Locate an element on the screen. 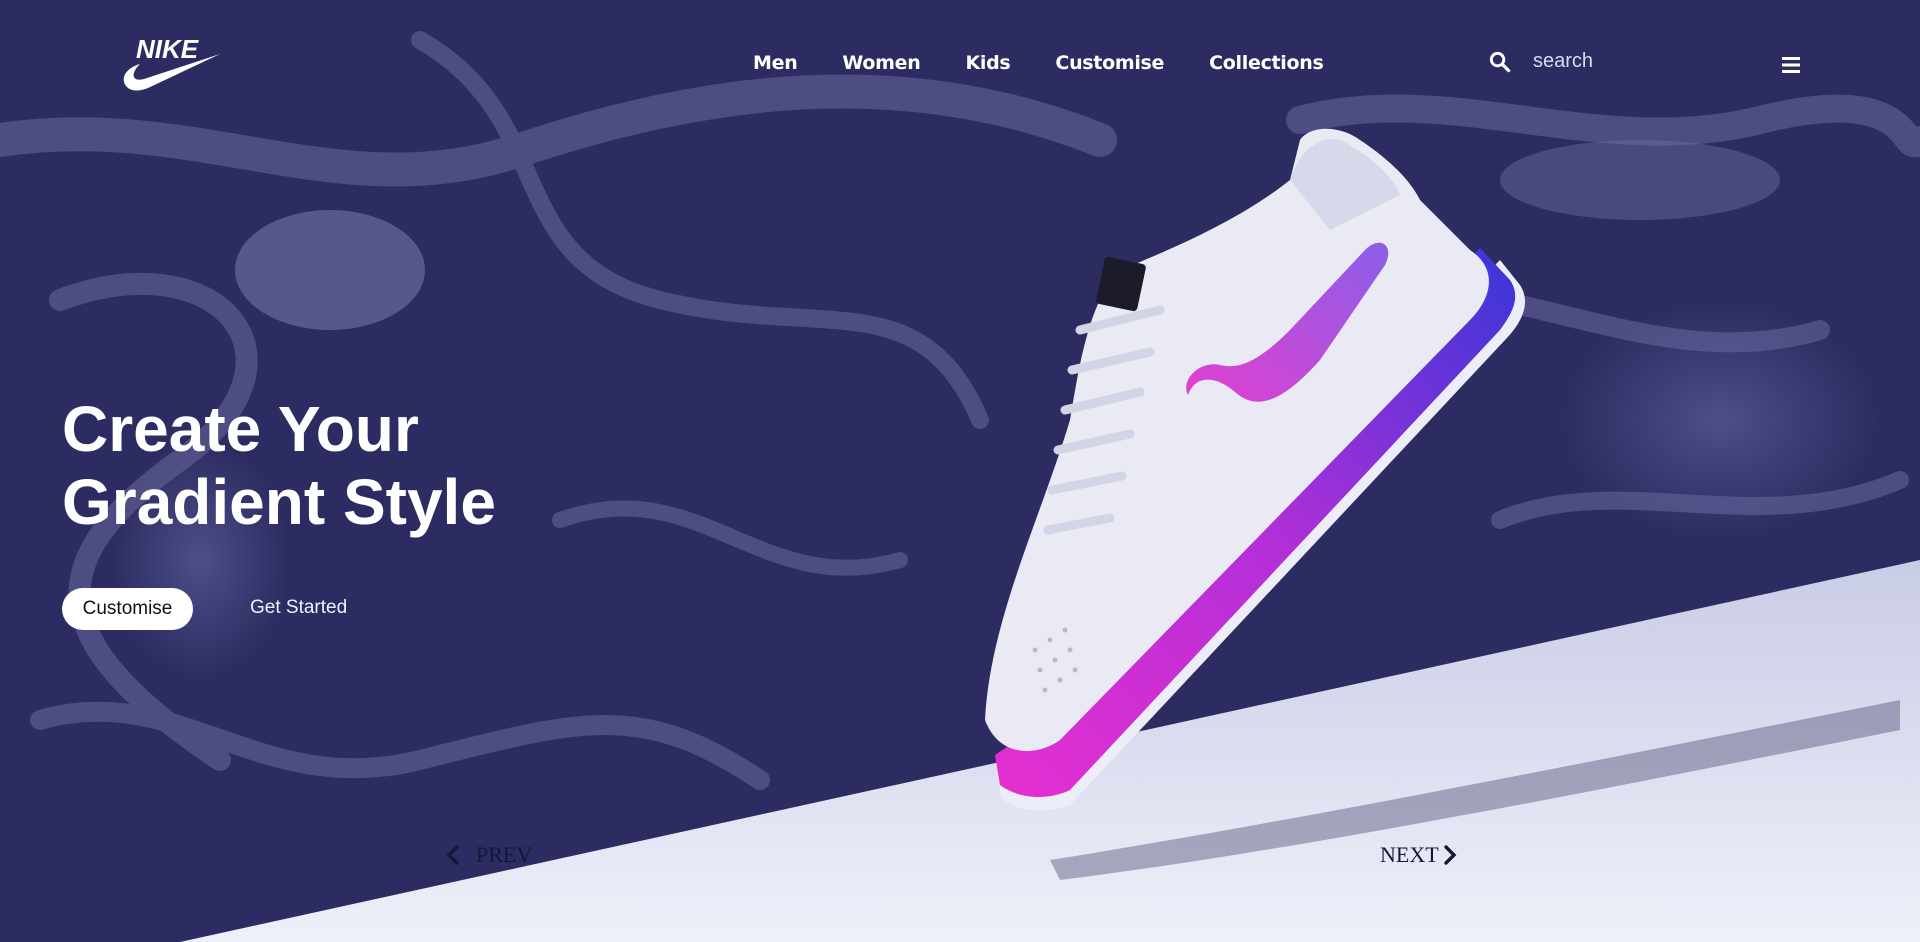 This screenshot has width=1920, height=942. next-label: NEXT is located at coordinates (1409, 854).